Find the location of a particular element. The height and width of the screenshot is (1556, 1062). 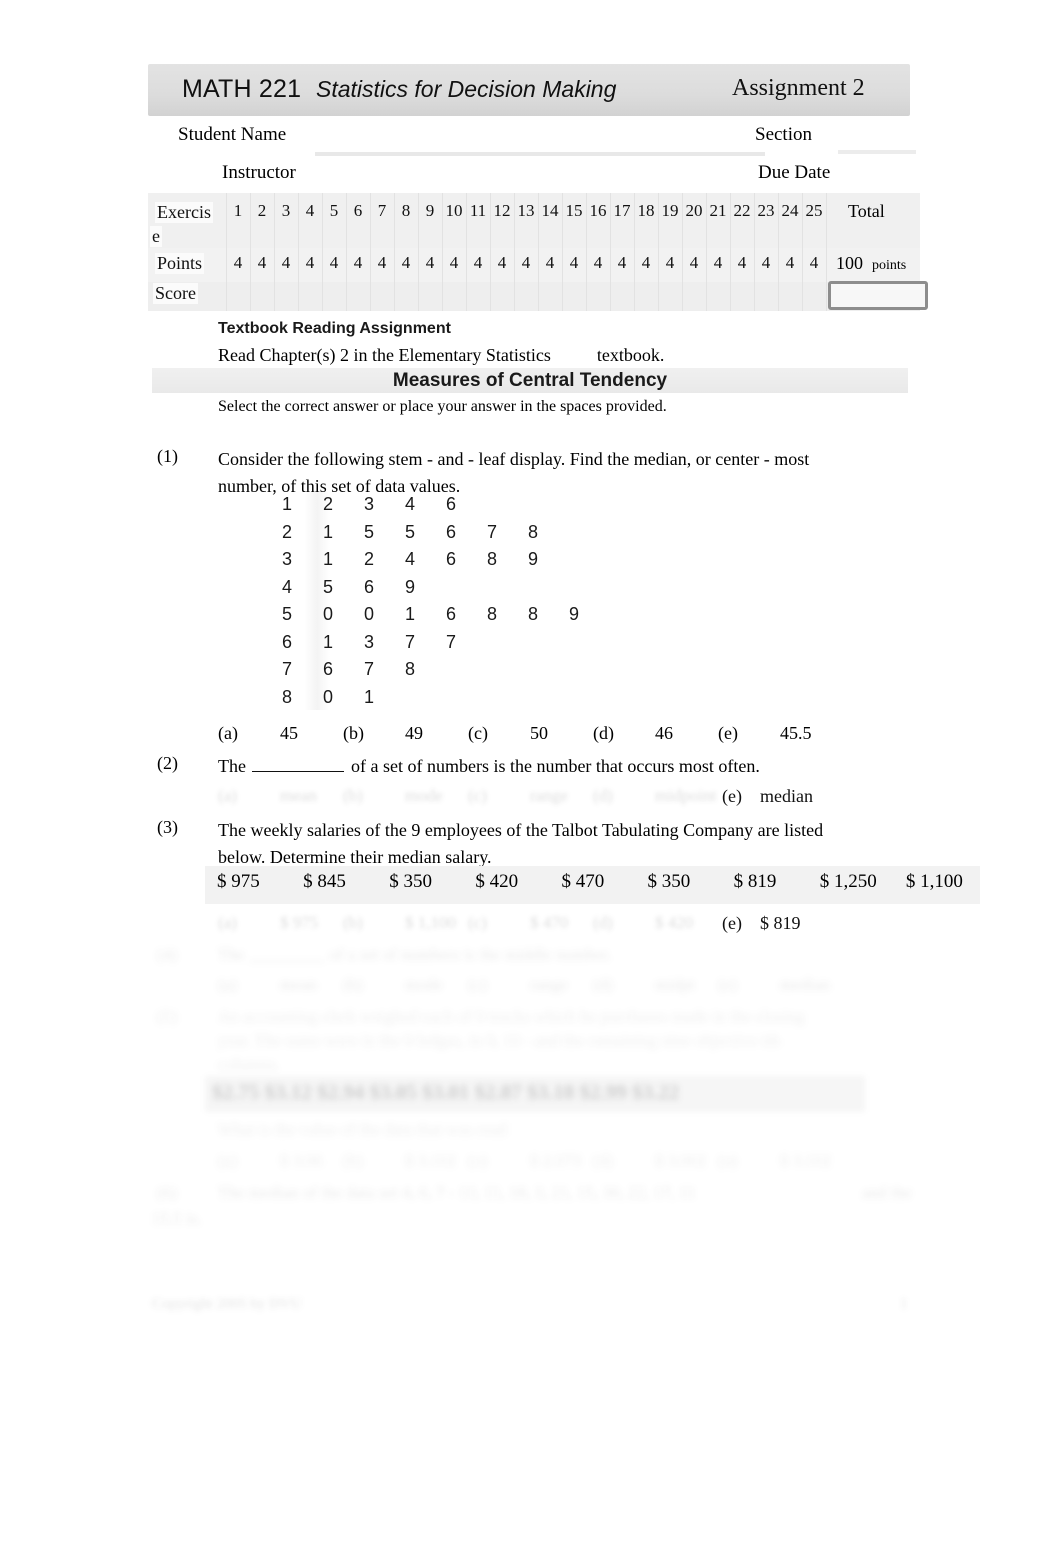

leaf-value: 6 is located at coordinates (451, 614).